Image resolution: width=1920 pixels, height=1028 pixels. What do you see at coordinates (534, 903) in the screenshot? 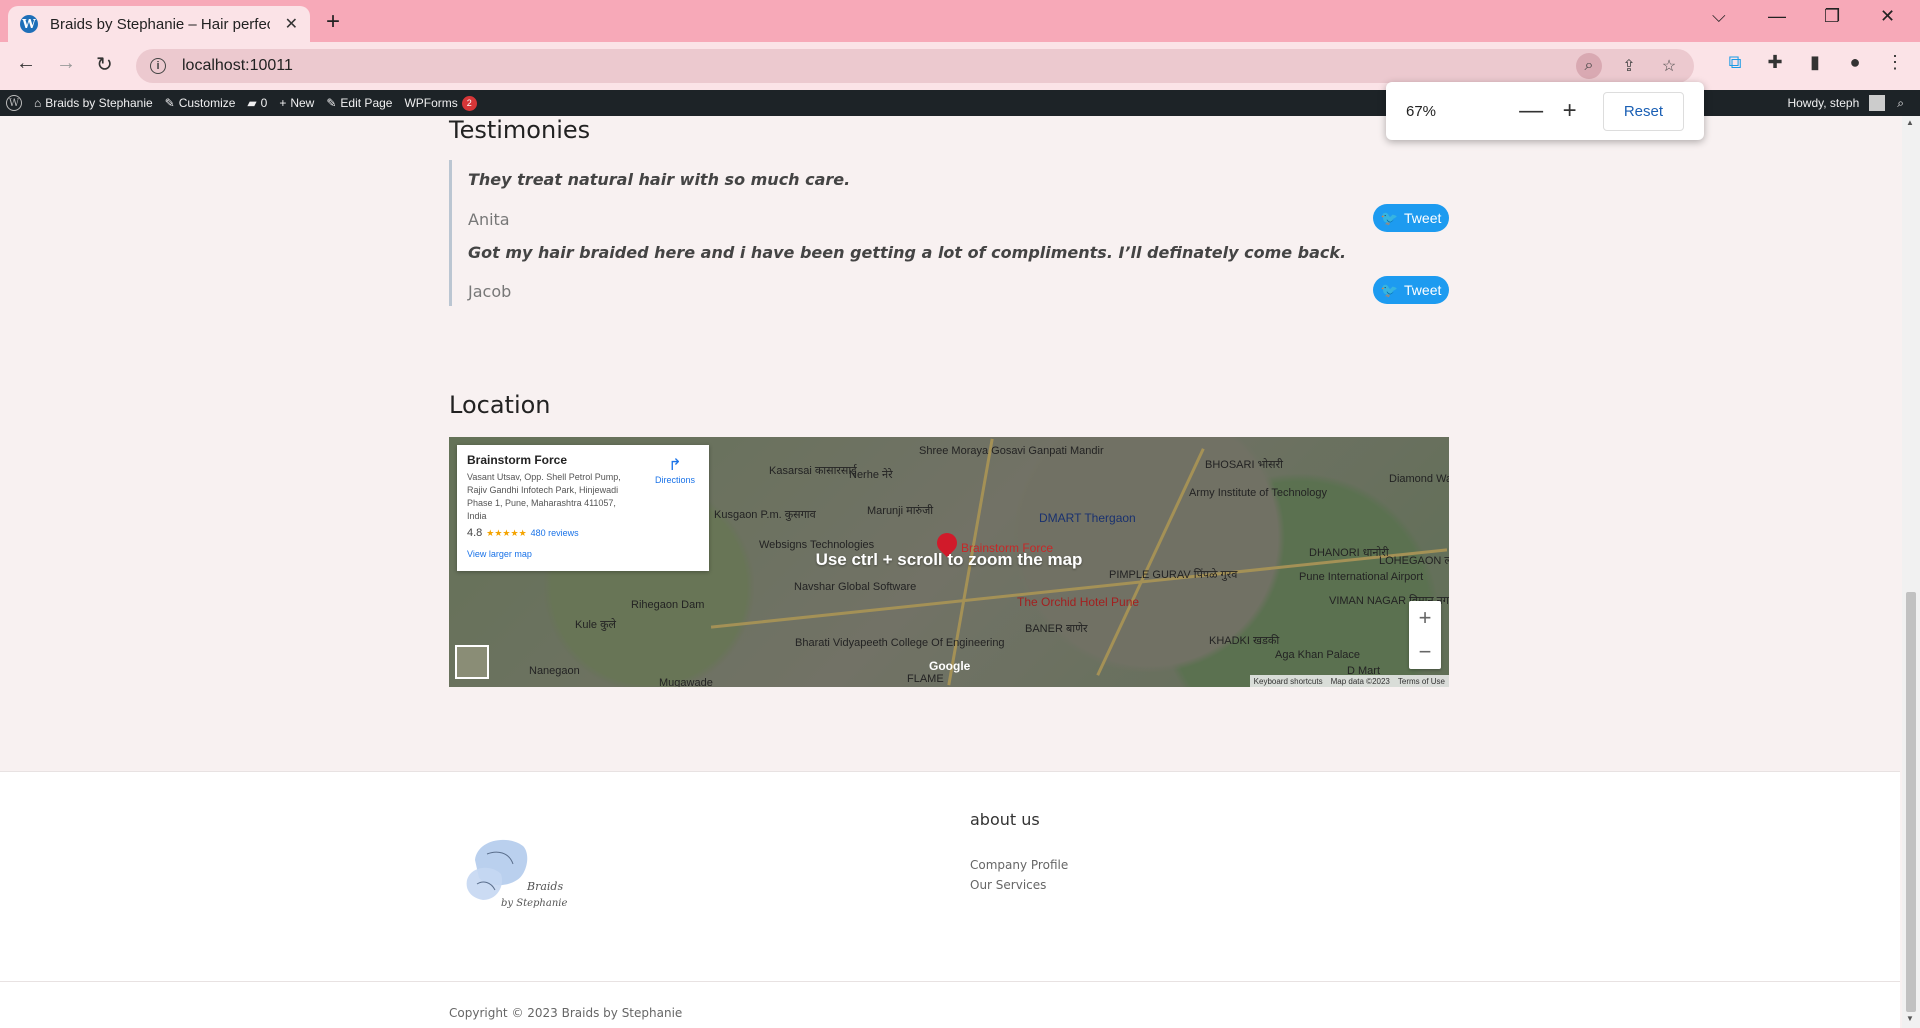
I see `svg-text: by Stephanie` at bounding box center [534, 903].